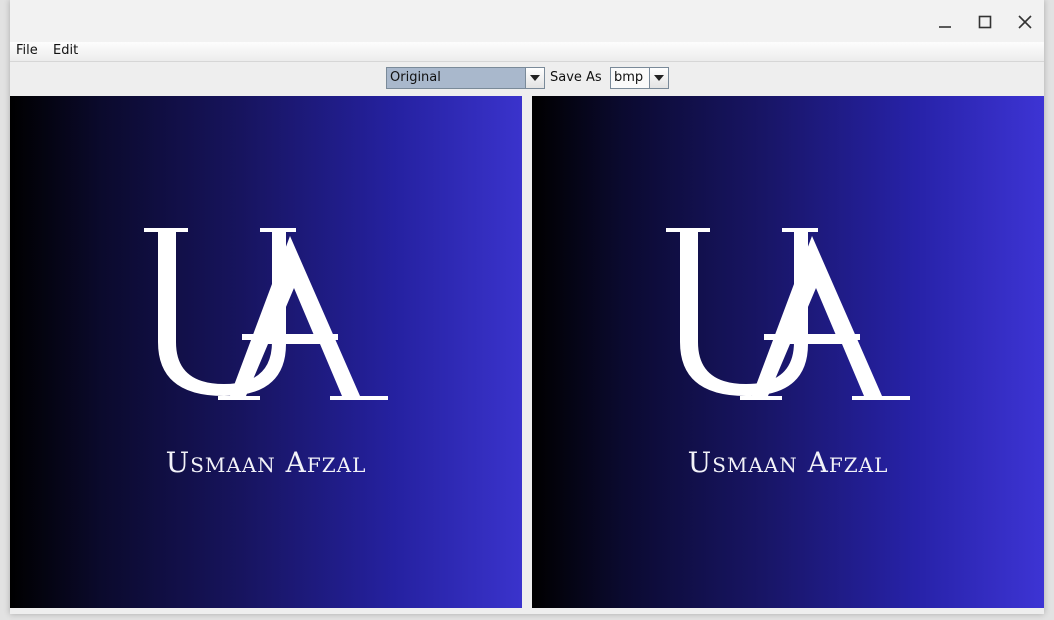 The image size is (1054, 620). I want to click on maximize-icon, so click(985, 22).